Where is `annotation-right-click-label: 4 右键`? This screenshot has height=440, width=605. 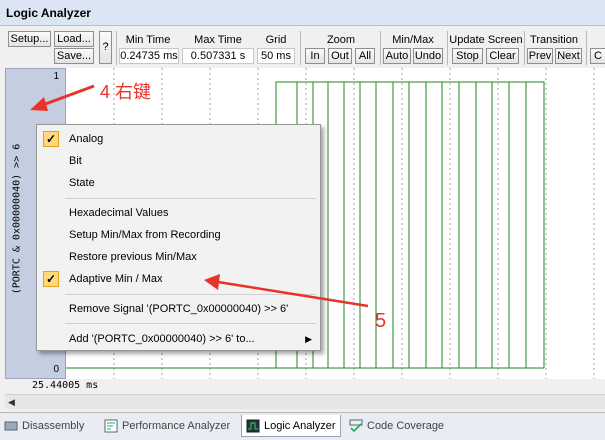
annotation-right-click-label: 4 右键 is located at coordinates (126, 92).